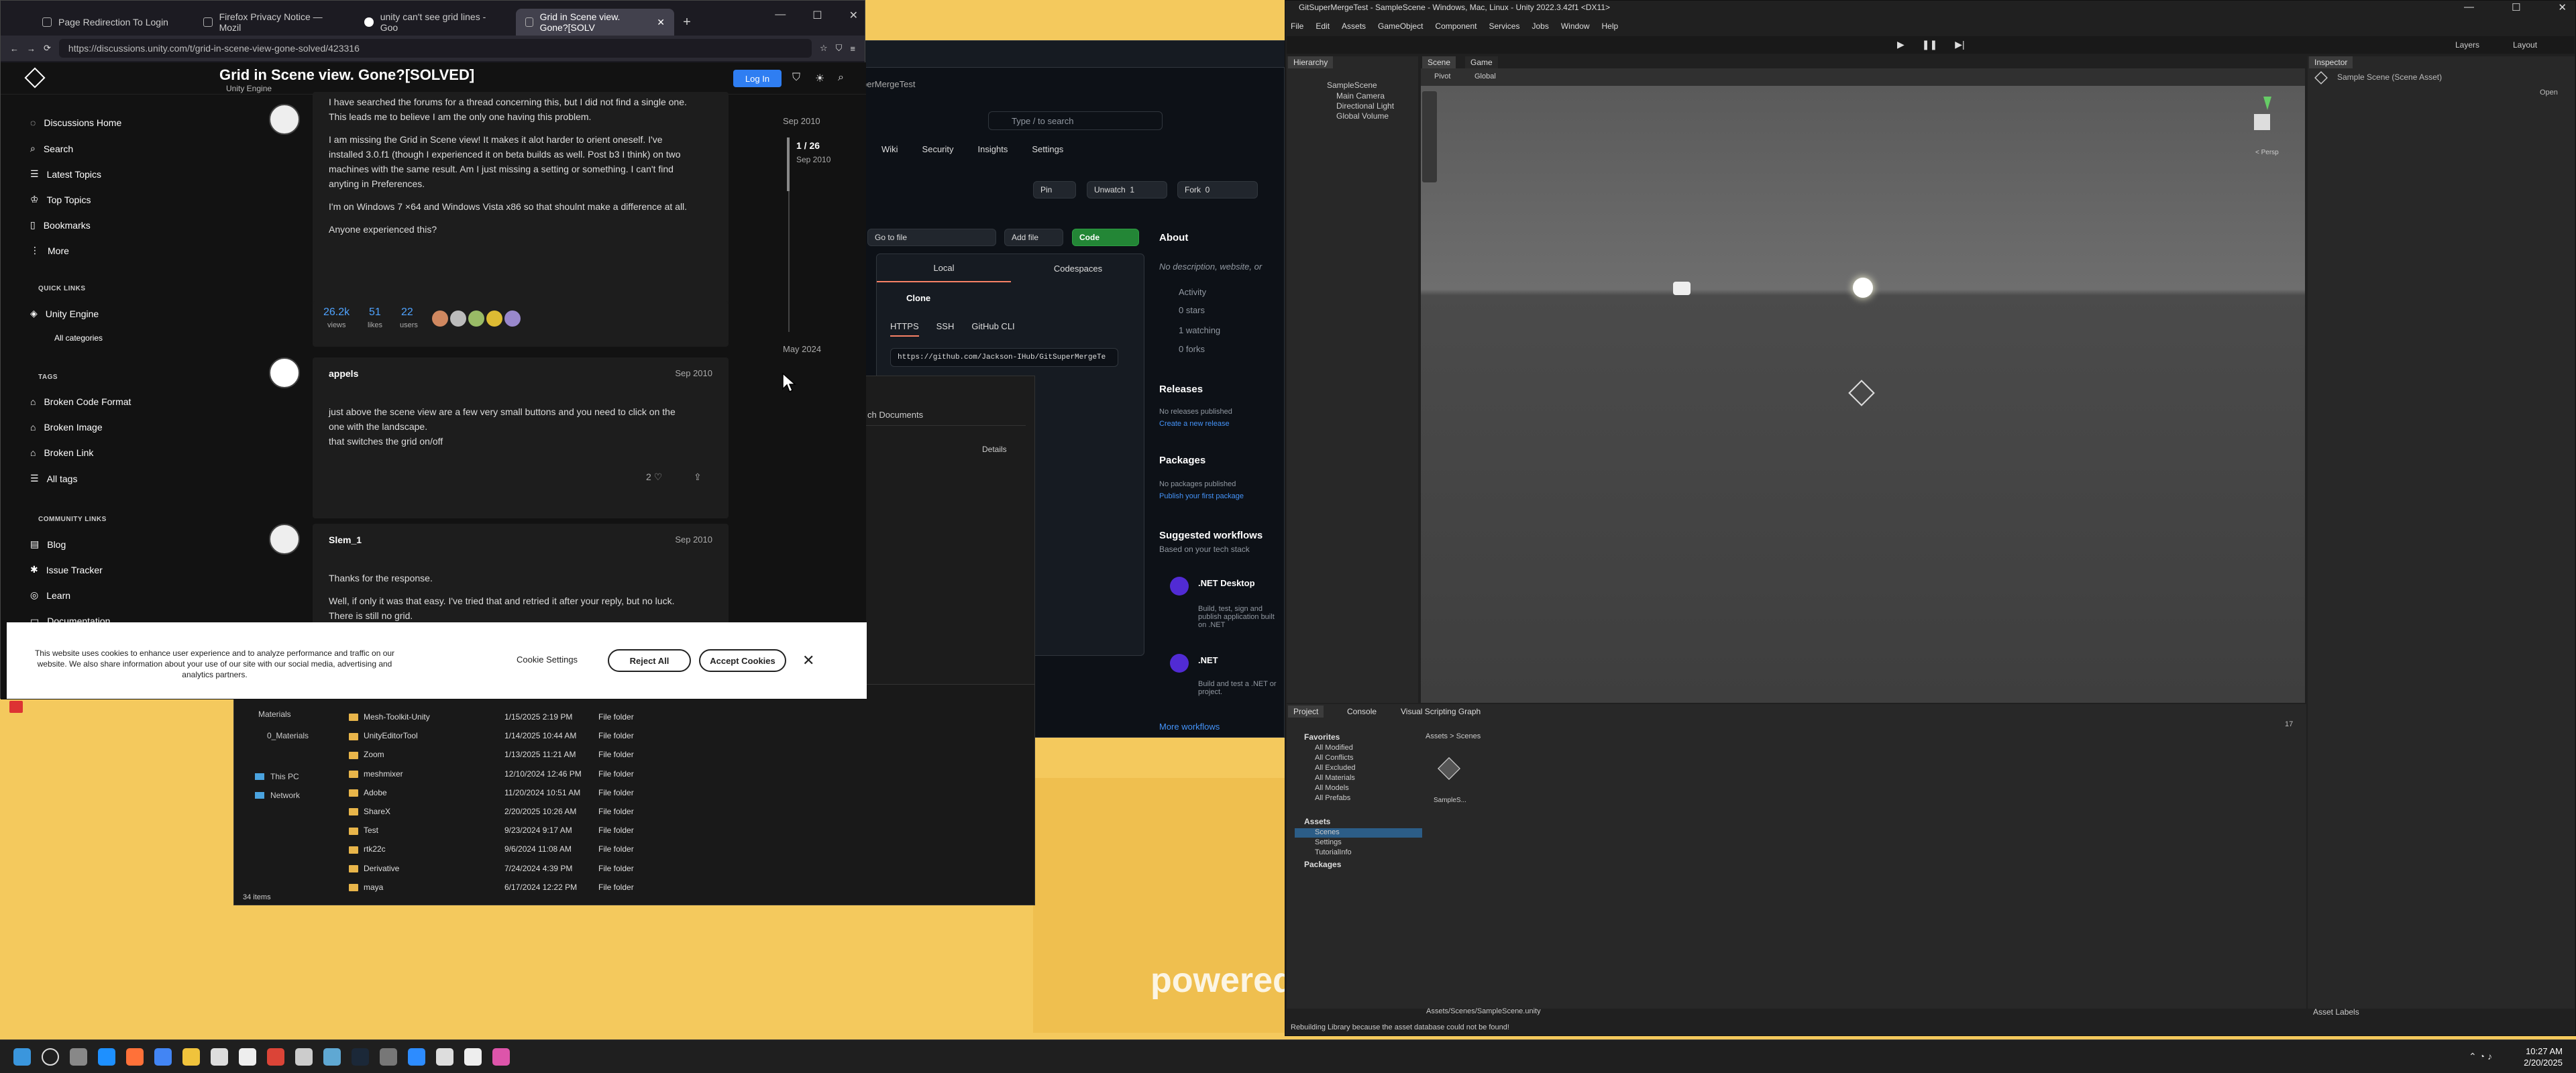 The height and width of the screenshot is (1073, 2576). I want to click on add-file-button: Add file, so click(1033, 237).